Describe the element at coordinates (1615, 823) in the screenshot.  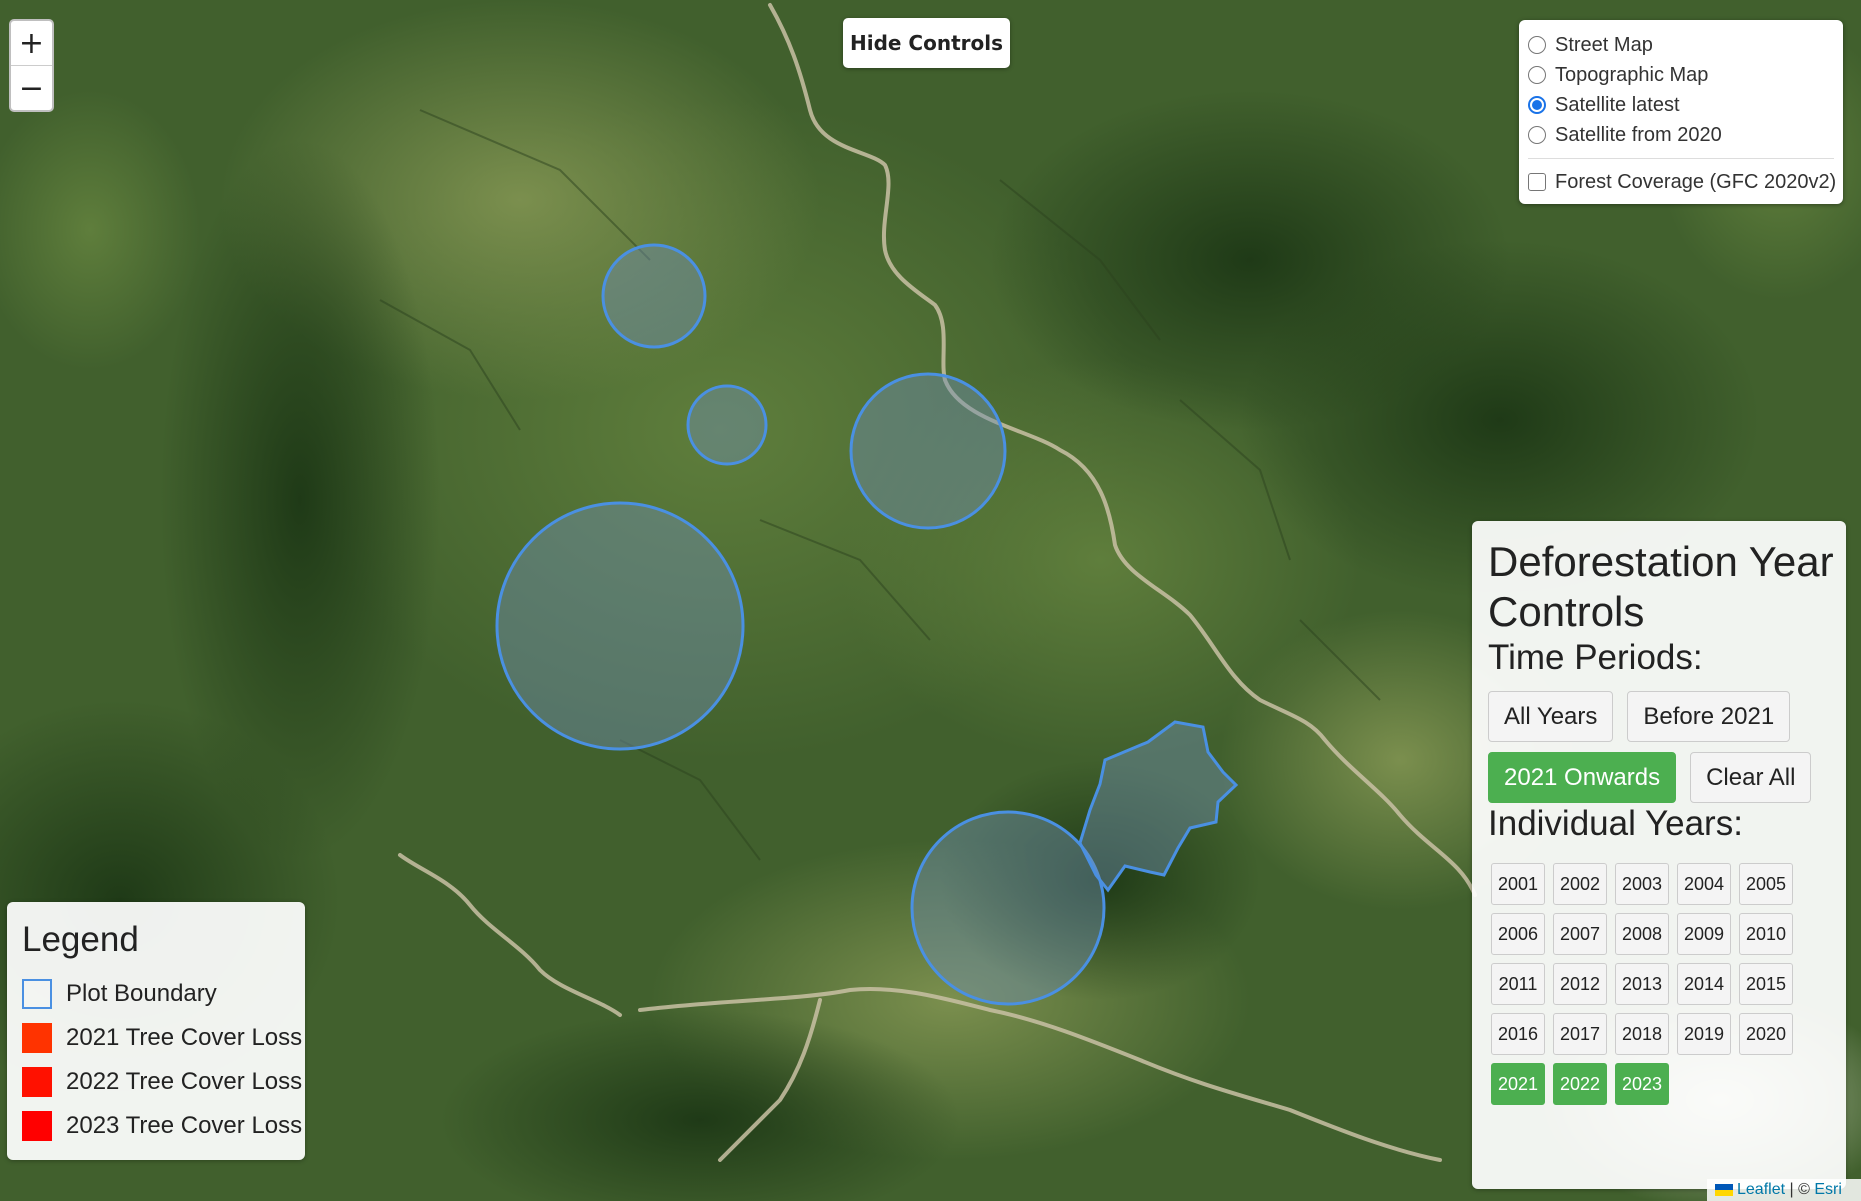
I see `individual-years-heading: Individual Years:` at that location.